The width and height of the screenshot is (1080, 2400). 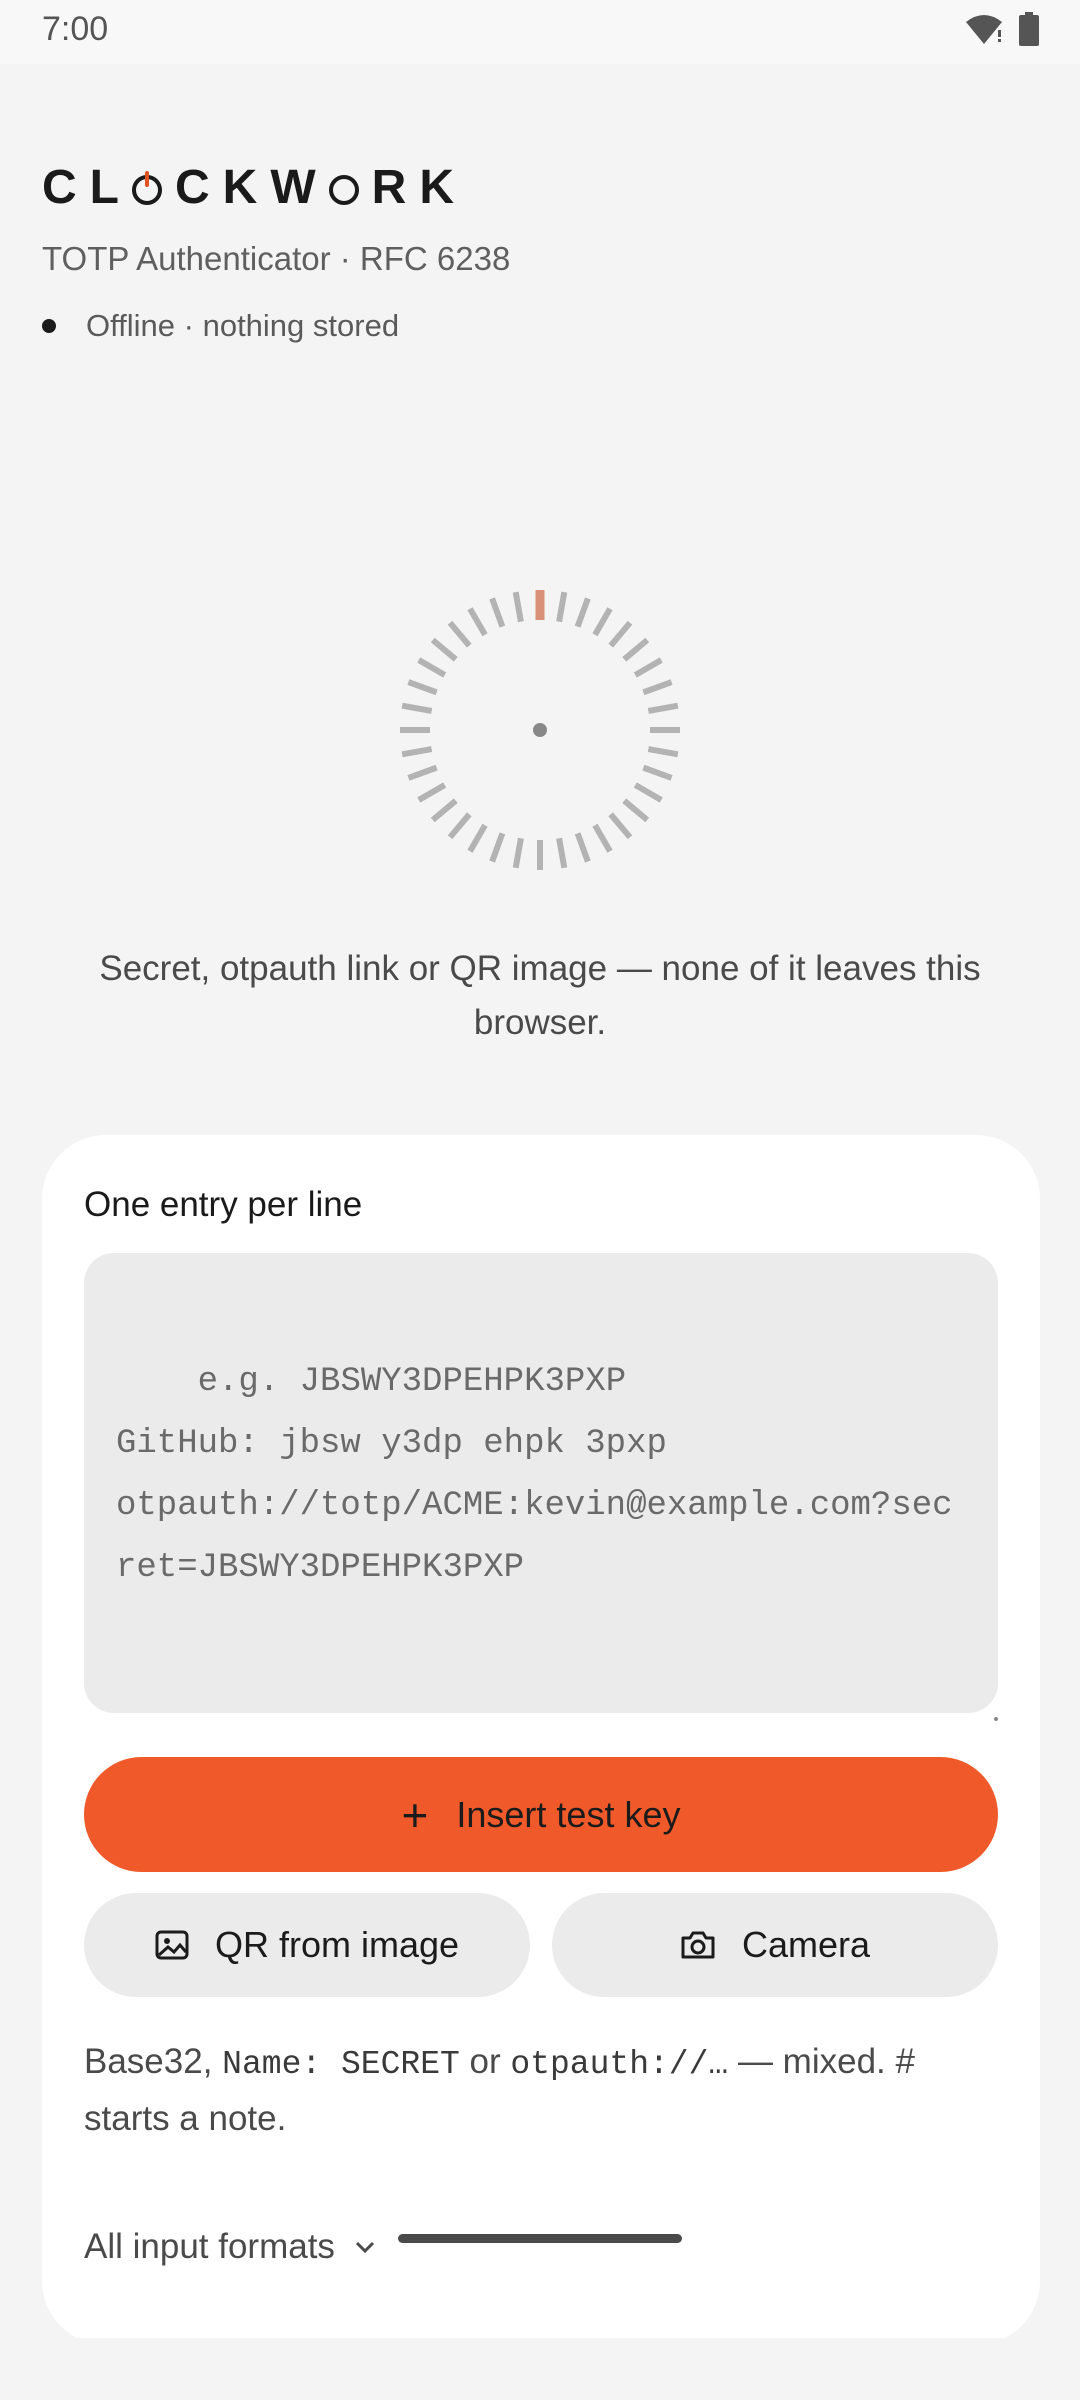 I want to click on wifi-alert-icon, so click(x=984, y=29).